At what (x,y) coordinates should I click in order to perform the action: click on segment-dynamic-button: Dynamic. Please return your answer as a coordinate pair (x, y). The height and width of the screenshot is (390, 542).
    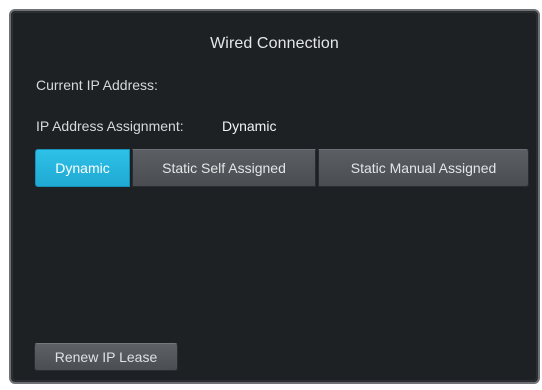
    Looking at the image, I should click on (82, 168).